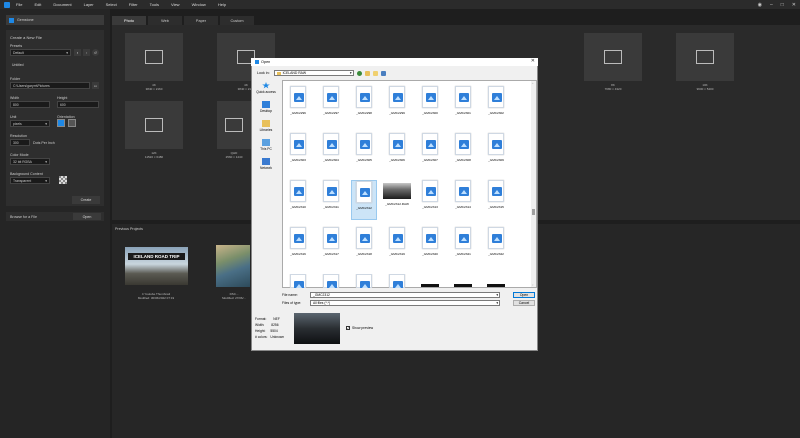 The image size is (800, 438). I want to click on file-item: _GMC2298, so click(364, 106).